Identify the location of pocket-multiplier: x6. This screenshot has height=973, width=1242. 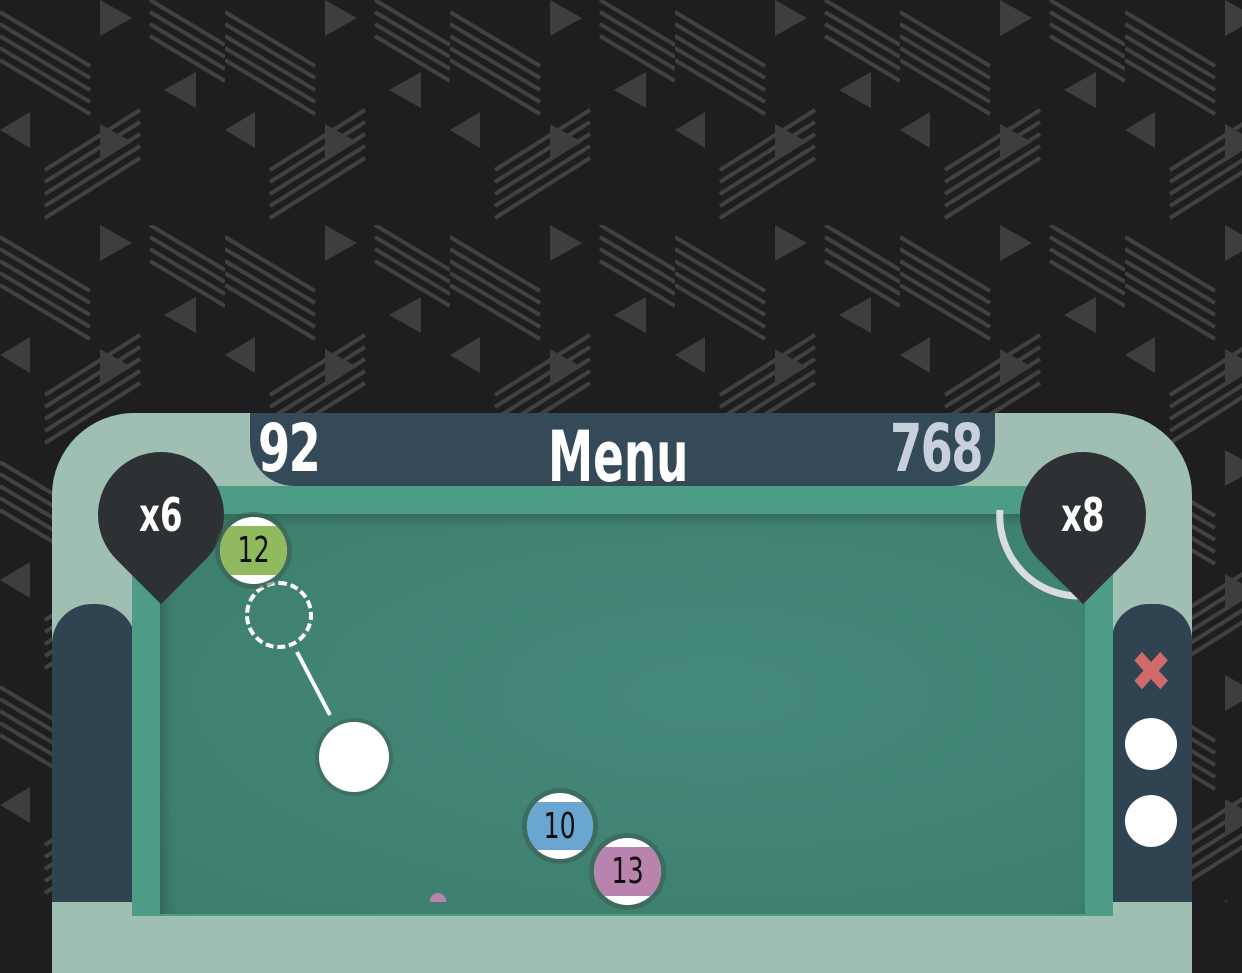
(161, 515).